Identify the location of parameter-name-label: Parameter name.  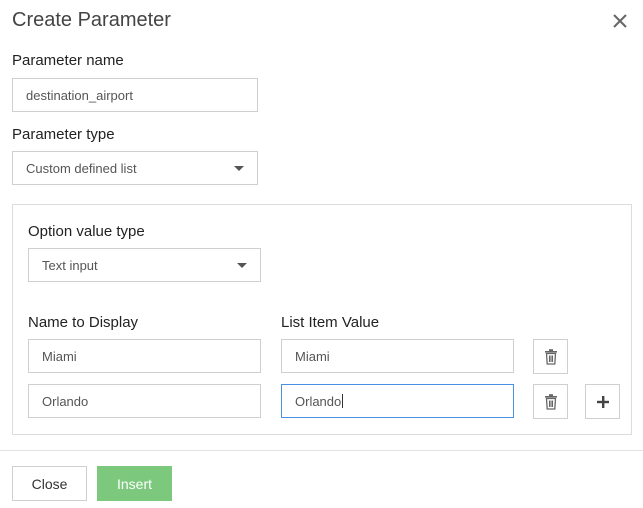
(68, 60).